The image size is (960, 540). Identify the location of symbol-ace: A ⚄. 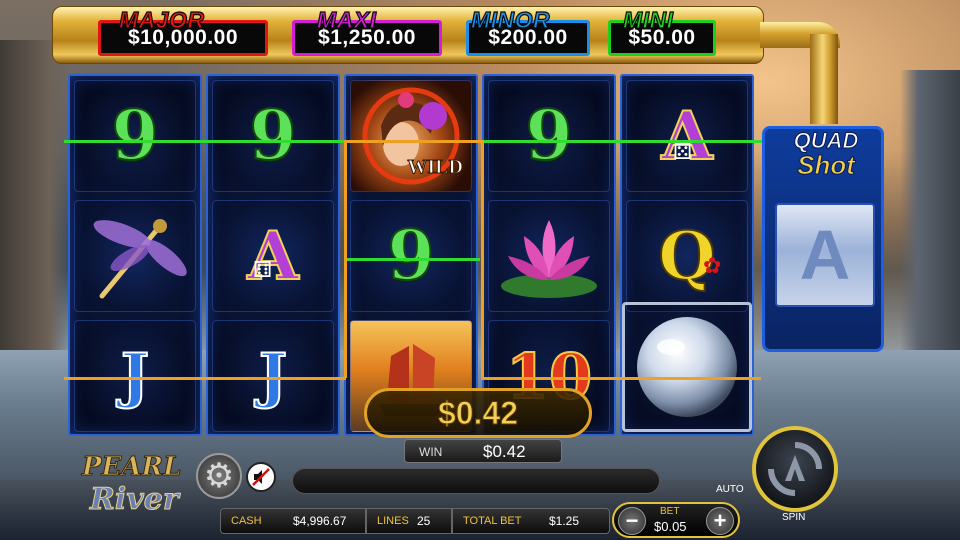
(687, 136).